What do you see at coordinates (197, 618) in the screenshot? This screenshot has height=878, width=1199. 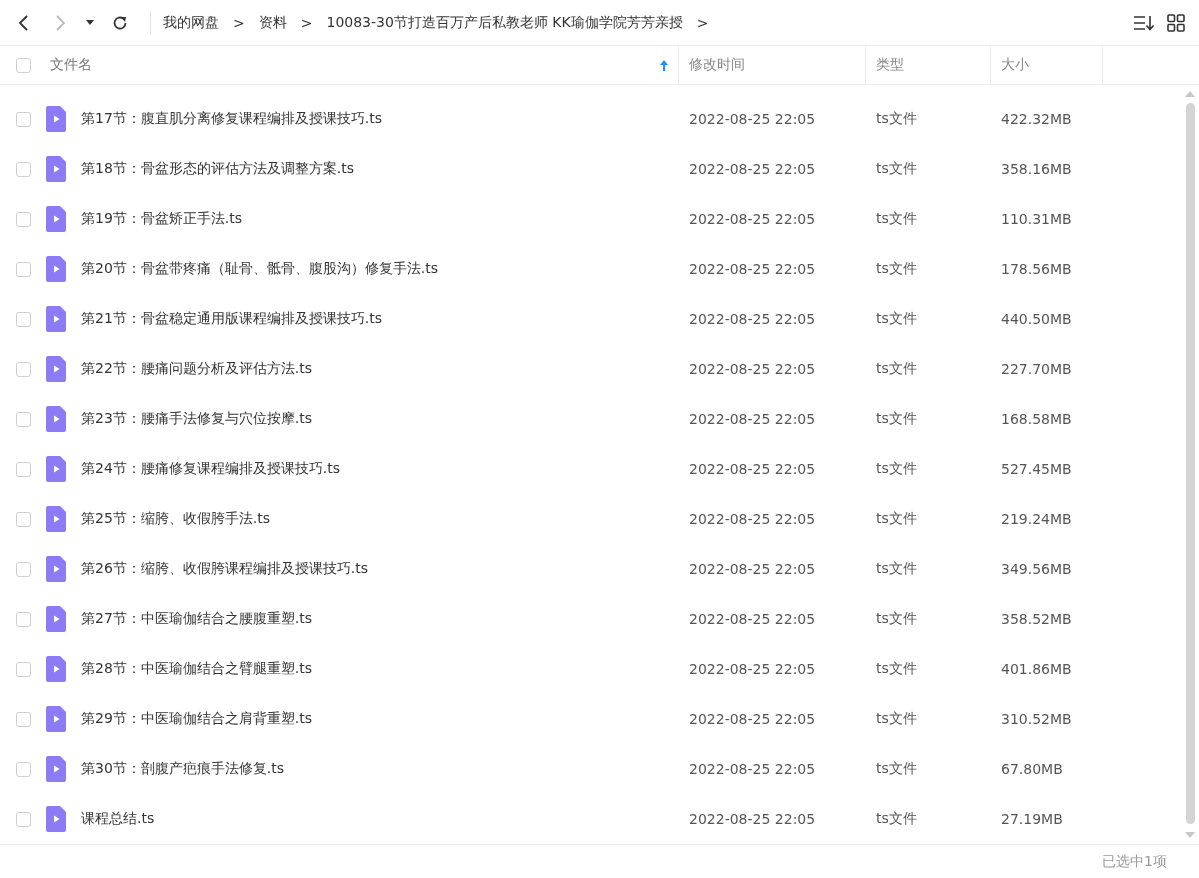 I see `file-name: 第27节：中医瑜伽结合之腰腹重塑.ts` at bounding box center [197, 618].